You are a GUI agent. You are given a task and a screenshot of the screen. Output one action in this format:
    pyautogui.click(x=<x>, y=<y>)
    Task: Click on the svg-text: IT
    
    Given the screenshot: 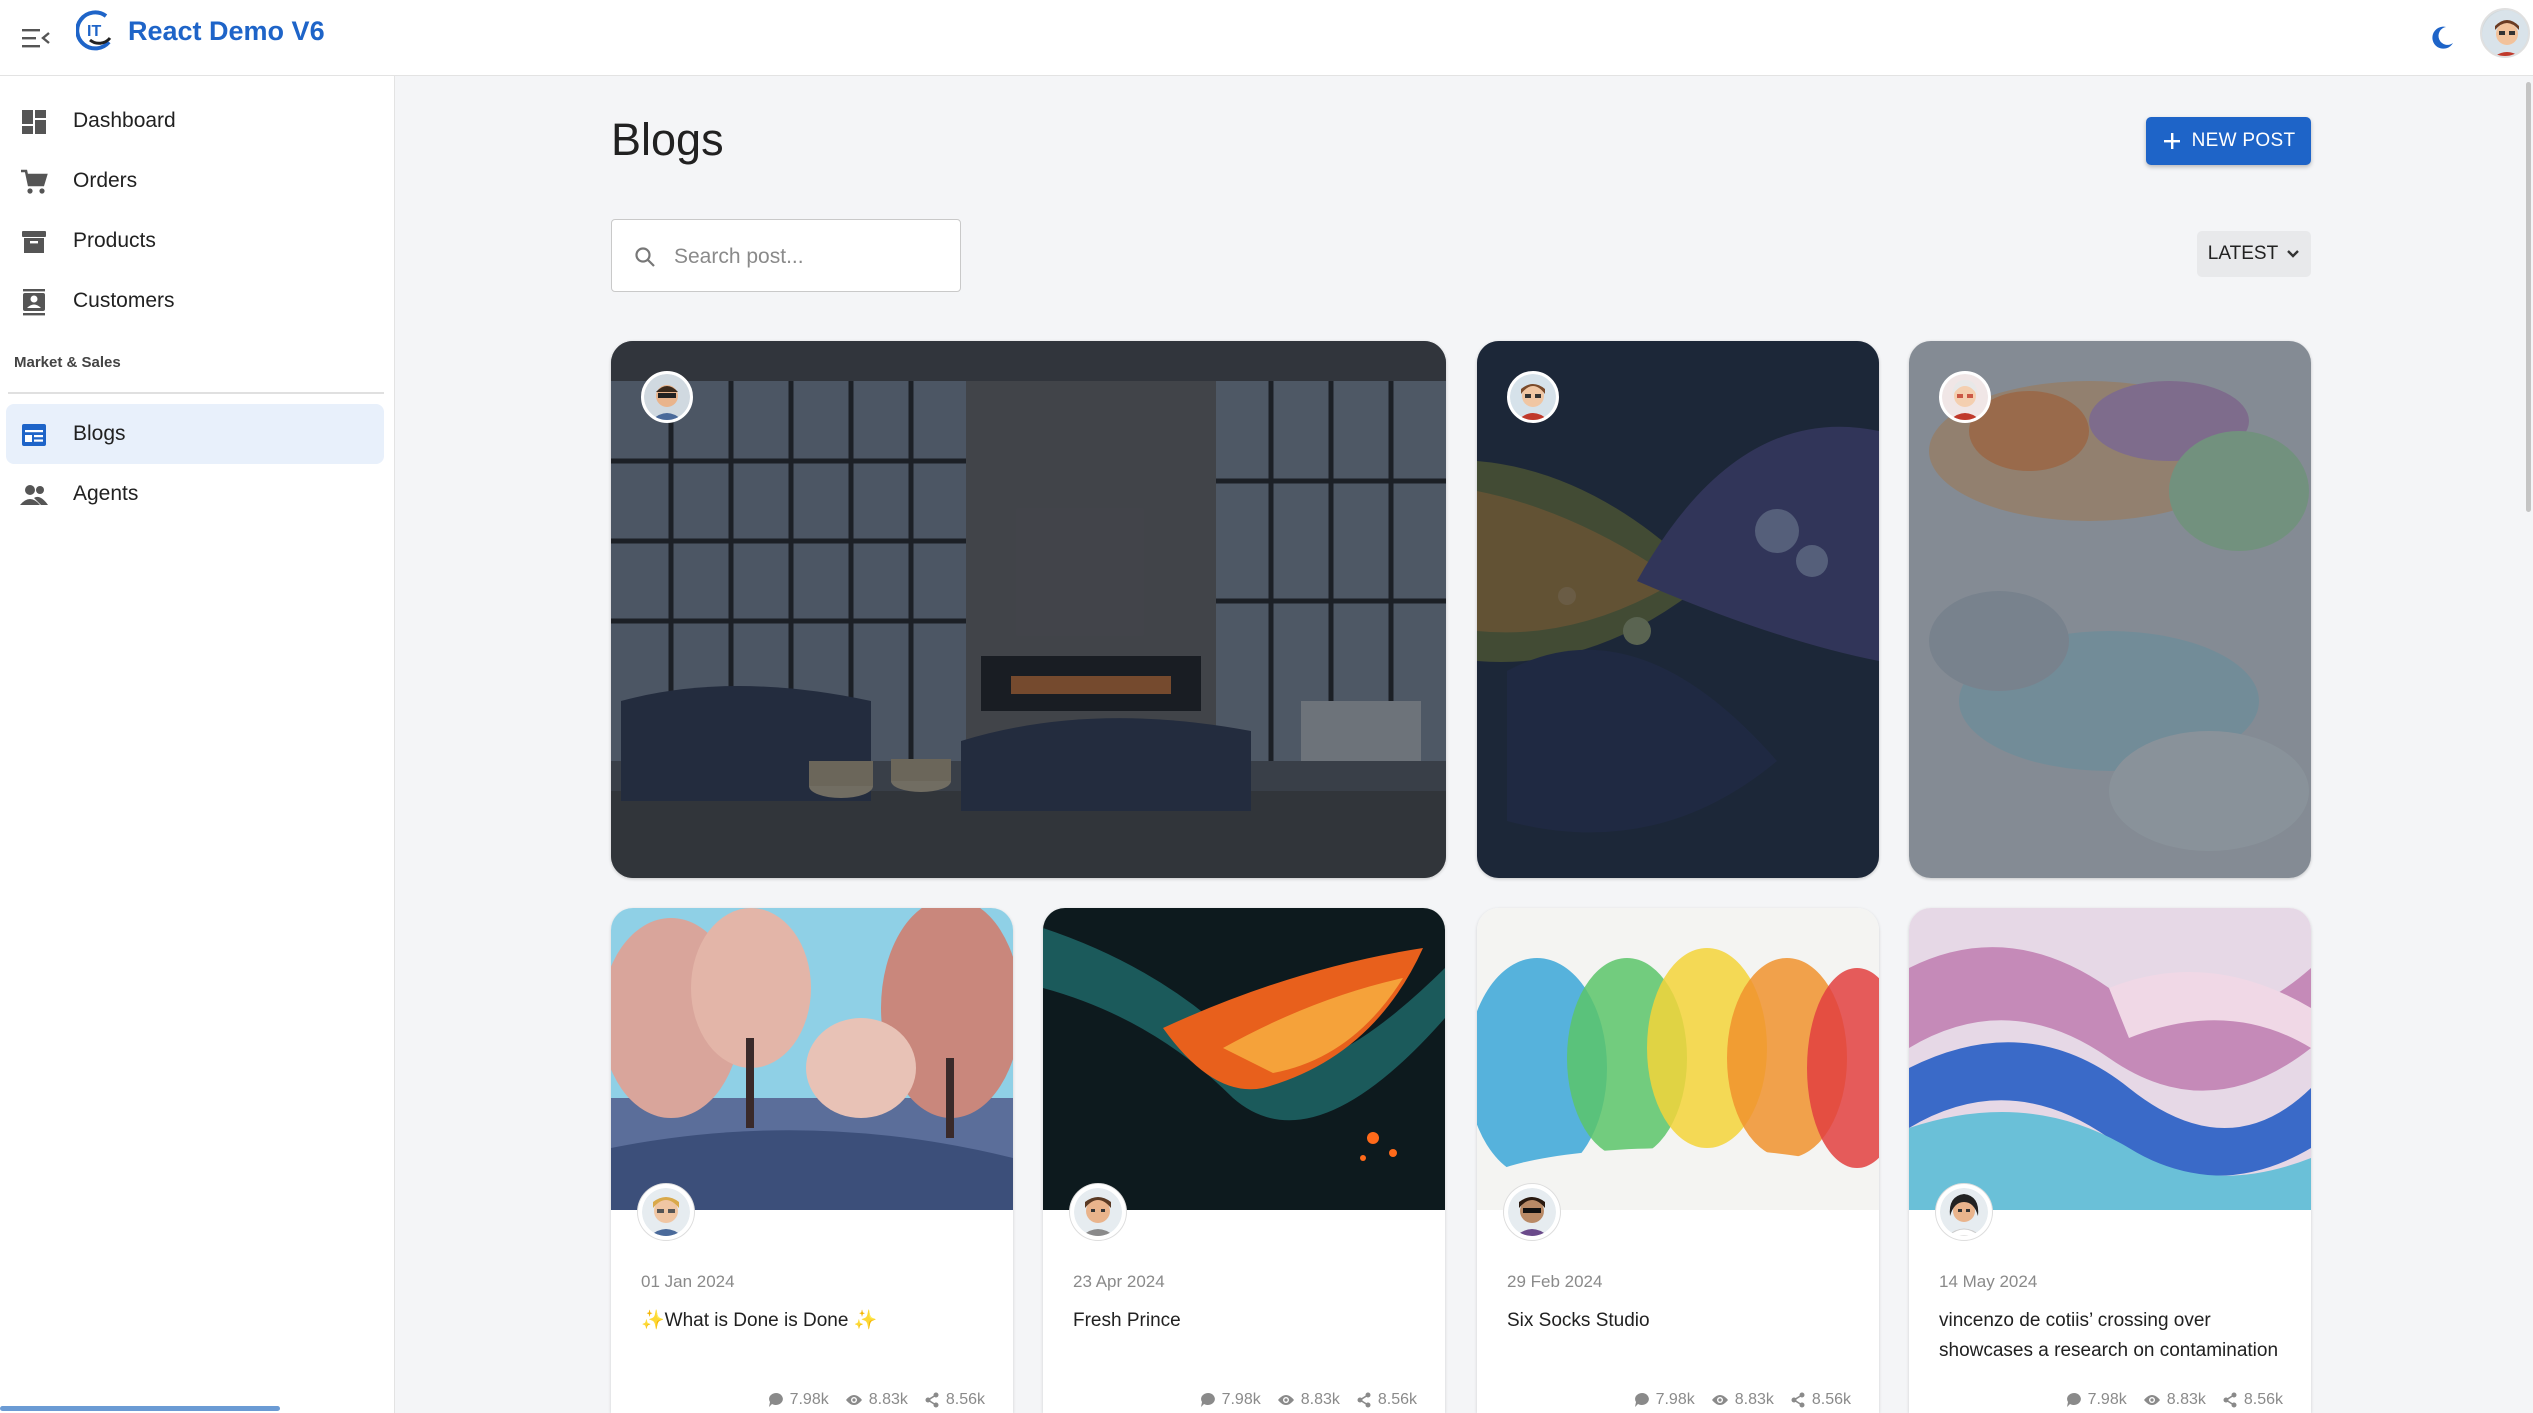 What is the action you would take?
    pyautogui.click(x=94, y=31)
    